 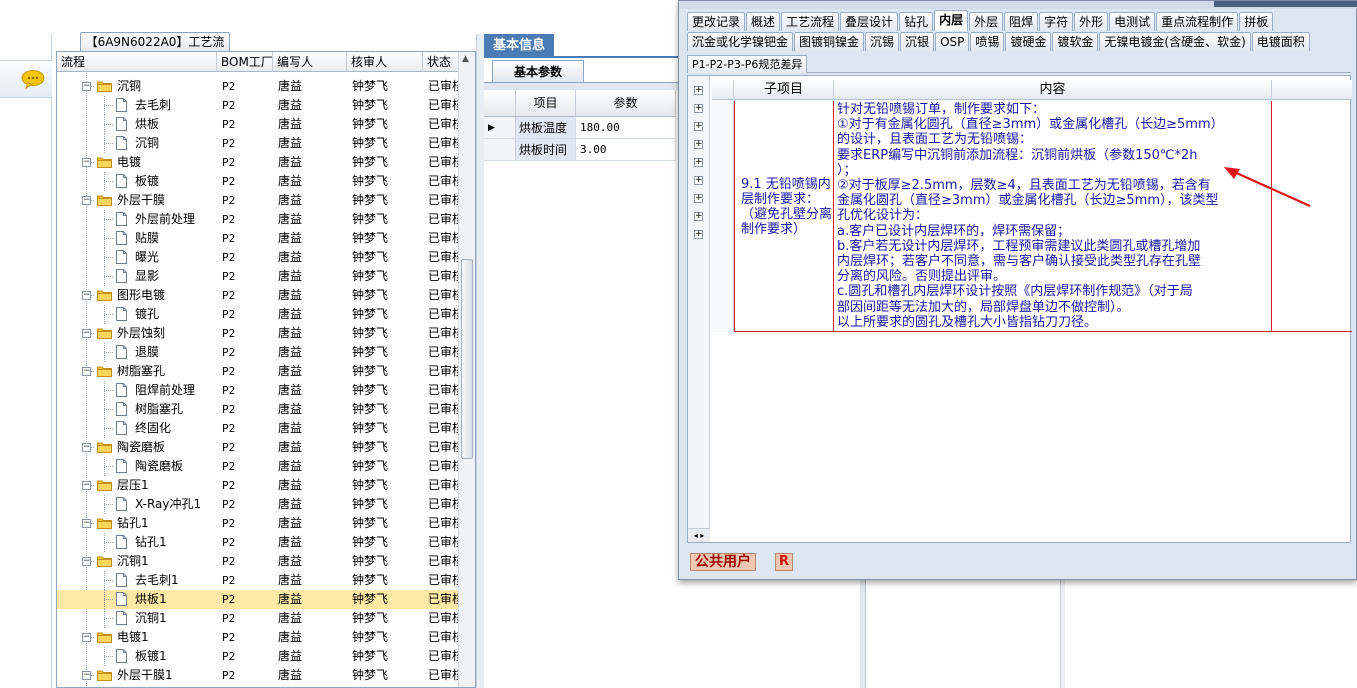 What do you see at coordinates (869, 21) in the screenshot?
I see `tab-r1-3: 叠层设计` at bounding box center [869, 21].